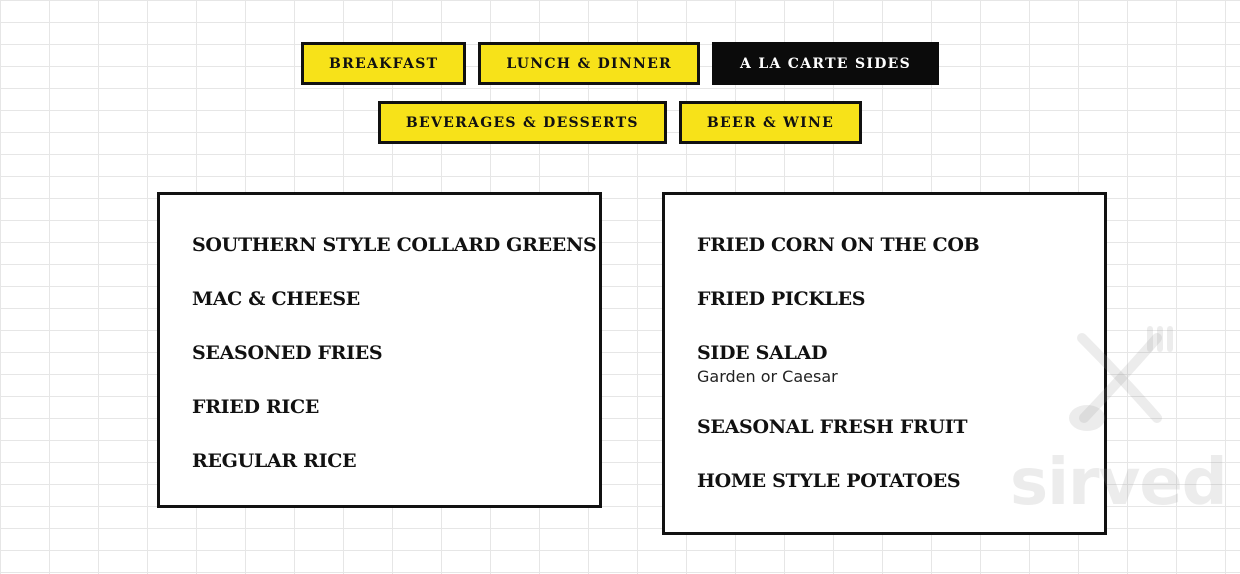 The image size is (1240, 574). I want to click on menu-item-name: FRIED CORN ON THE COB, so click(838, 245).